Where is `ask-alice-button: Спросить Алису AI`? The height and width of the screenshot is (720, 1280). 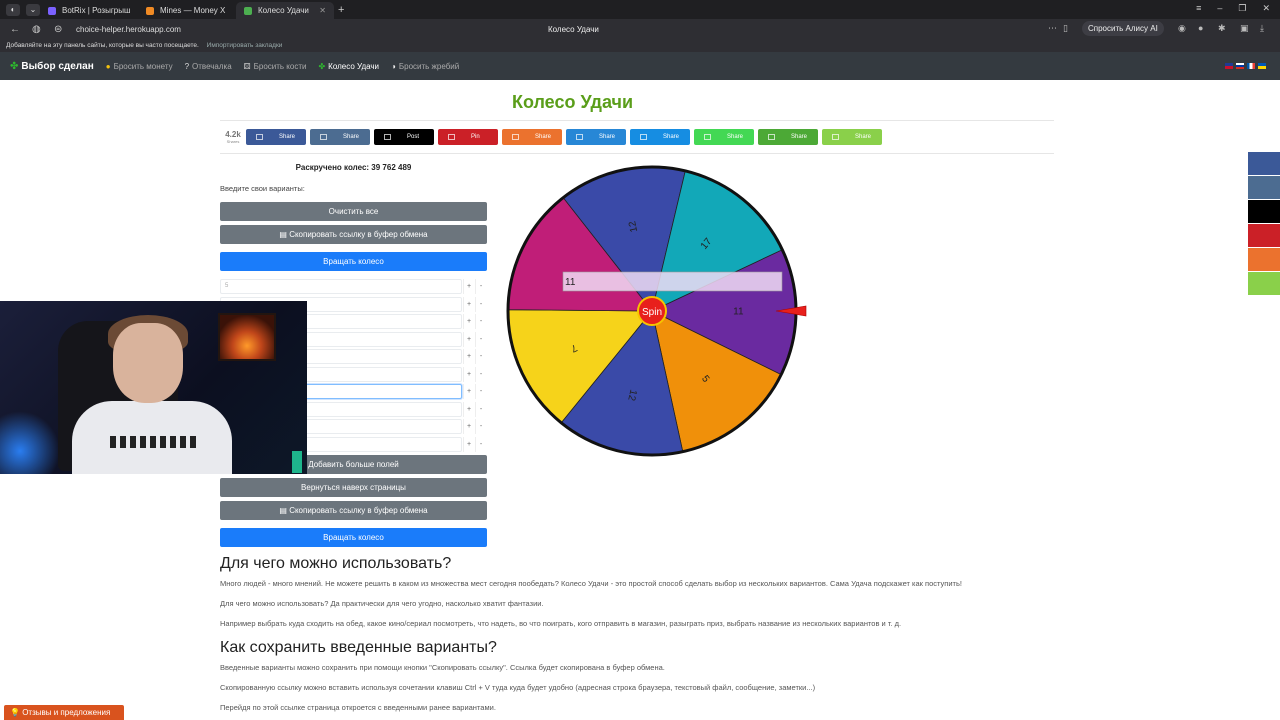 ask-alice-button: Спросить Алису AI is located at coordinates (1123, 28).